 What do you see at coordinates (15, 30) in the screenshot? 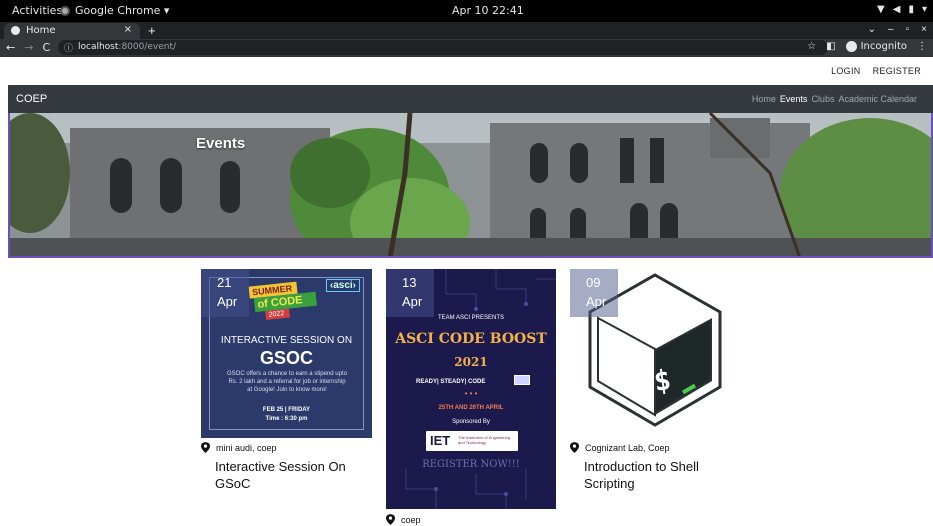
I see `tab-favicon-icon` at bounding box center [15, 30].